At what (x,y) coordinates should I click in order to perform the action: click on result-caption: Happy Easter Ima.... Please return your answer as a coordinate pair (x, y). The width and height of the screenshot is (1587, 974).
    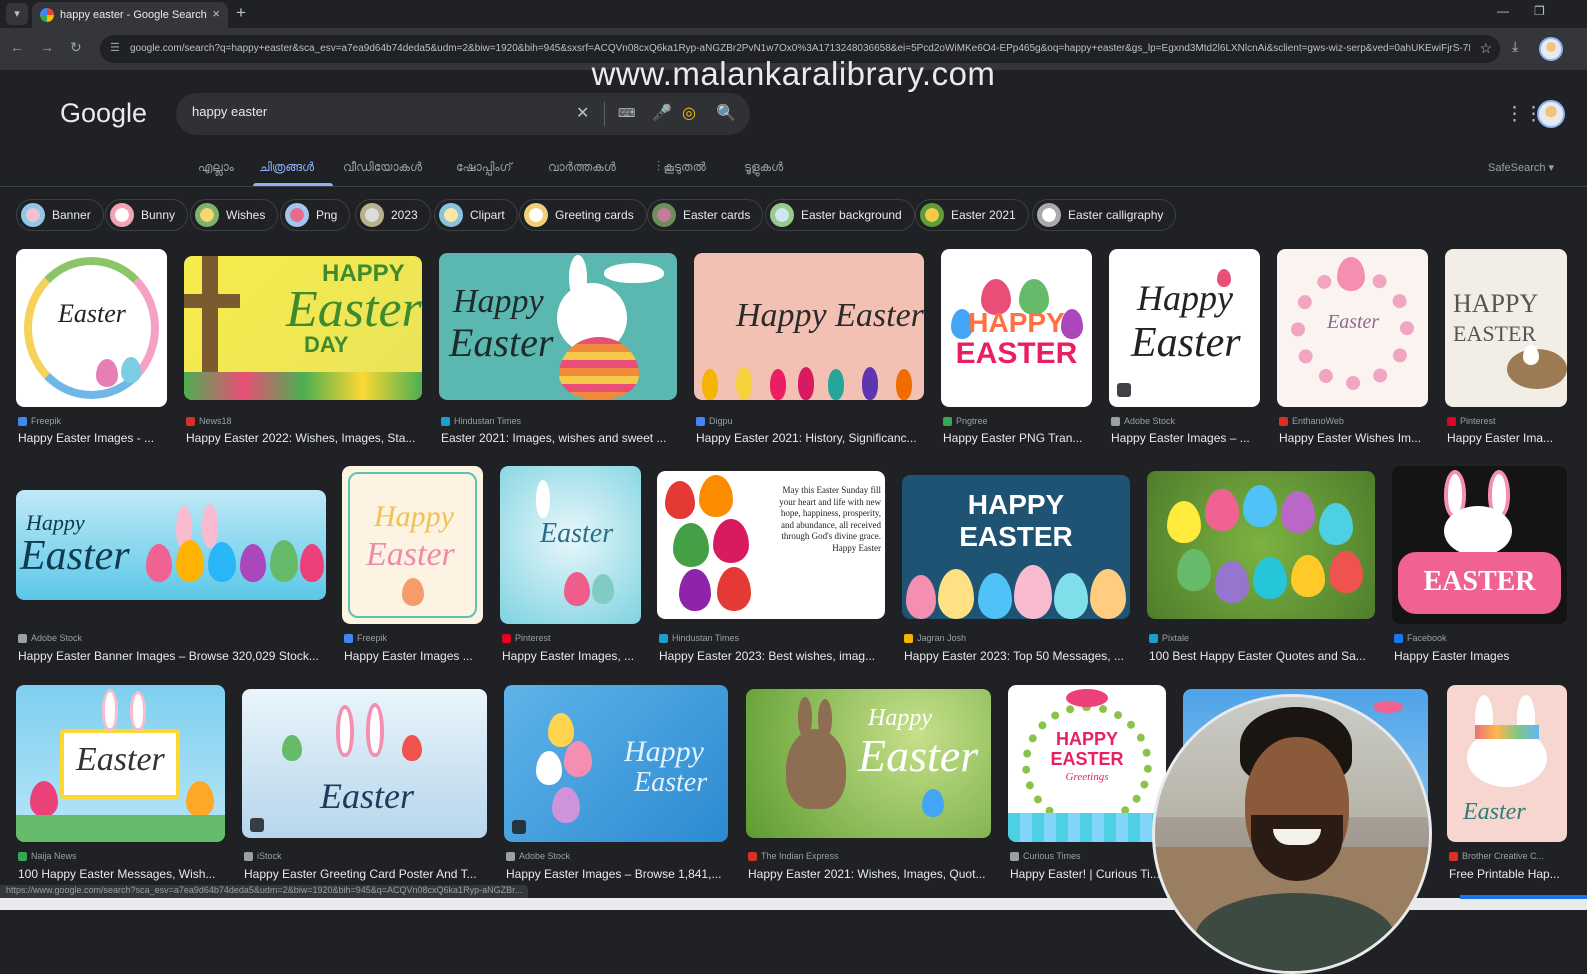
    Looking at the image, I should click on (1508, 438).